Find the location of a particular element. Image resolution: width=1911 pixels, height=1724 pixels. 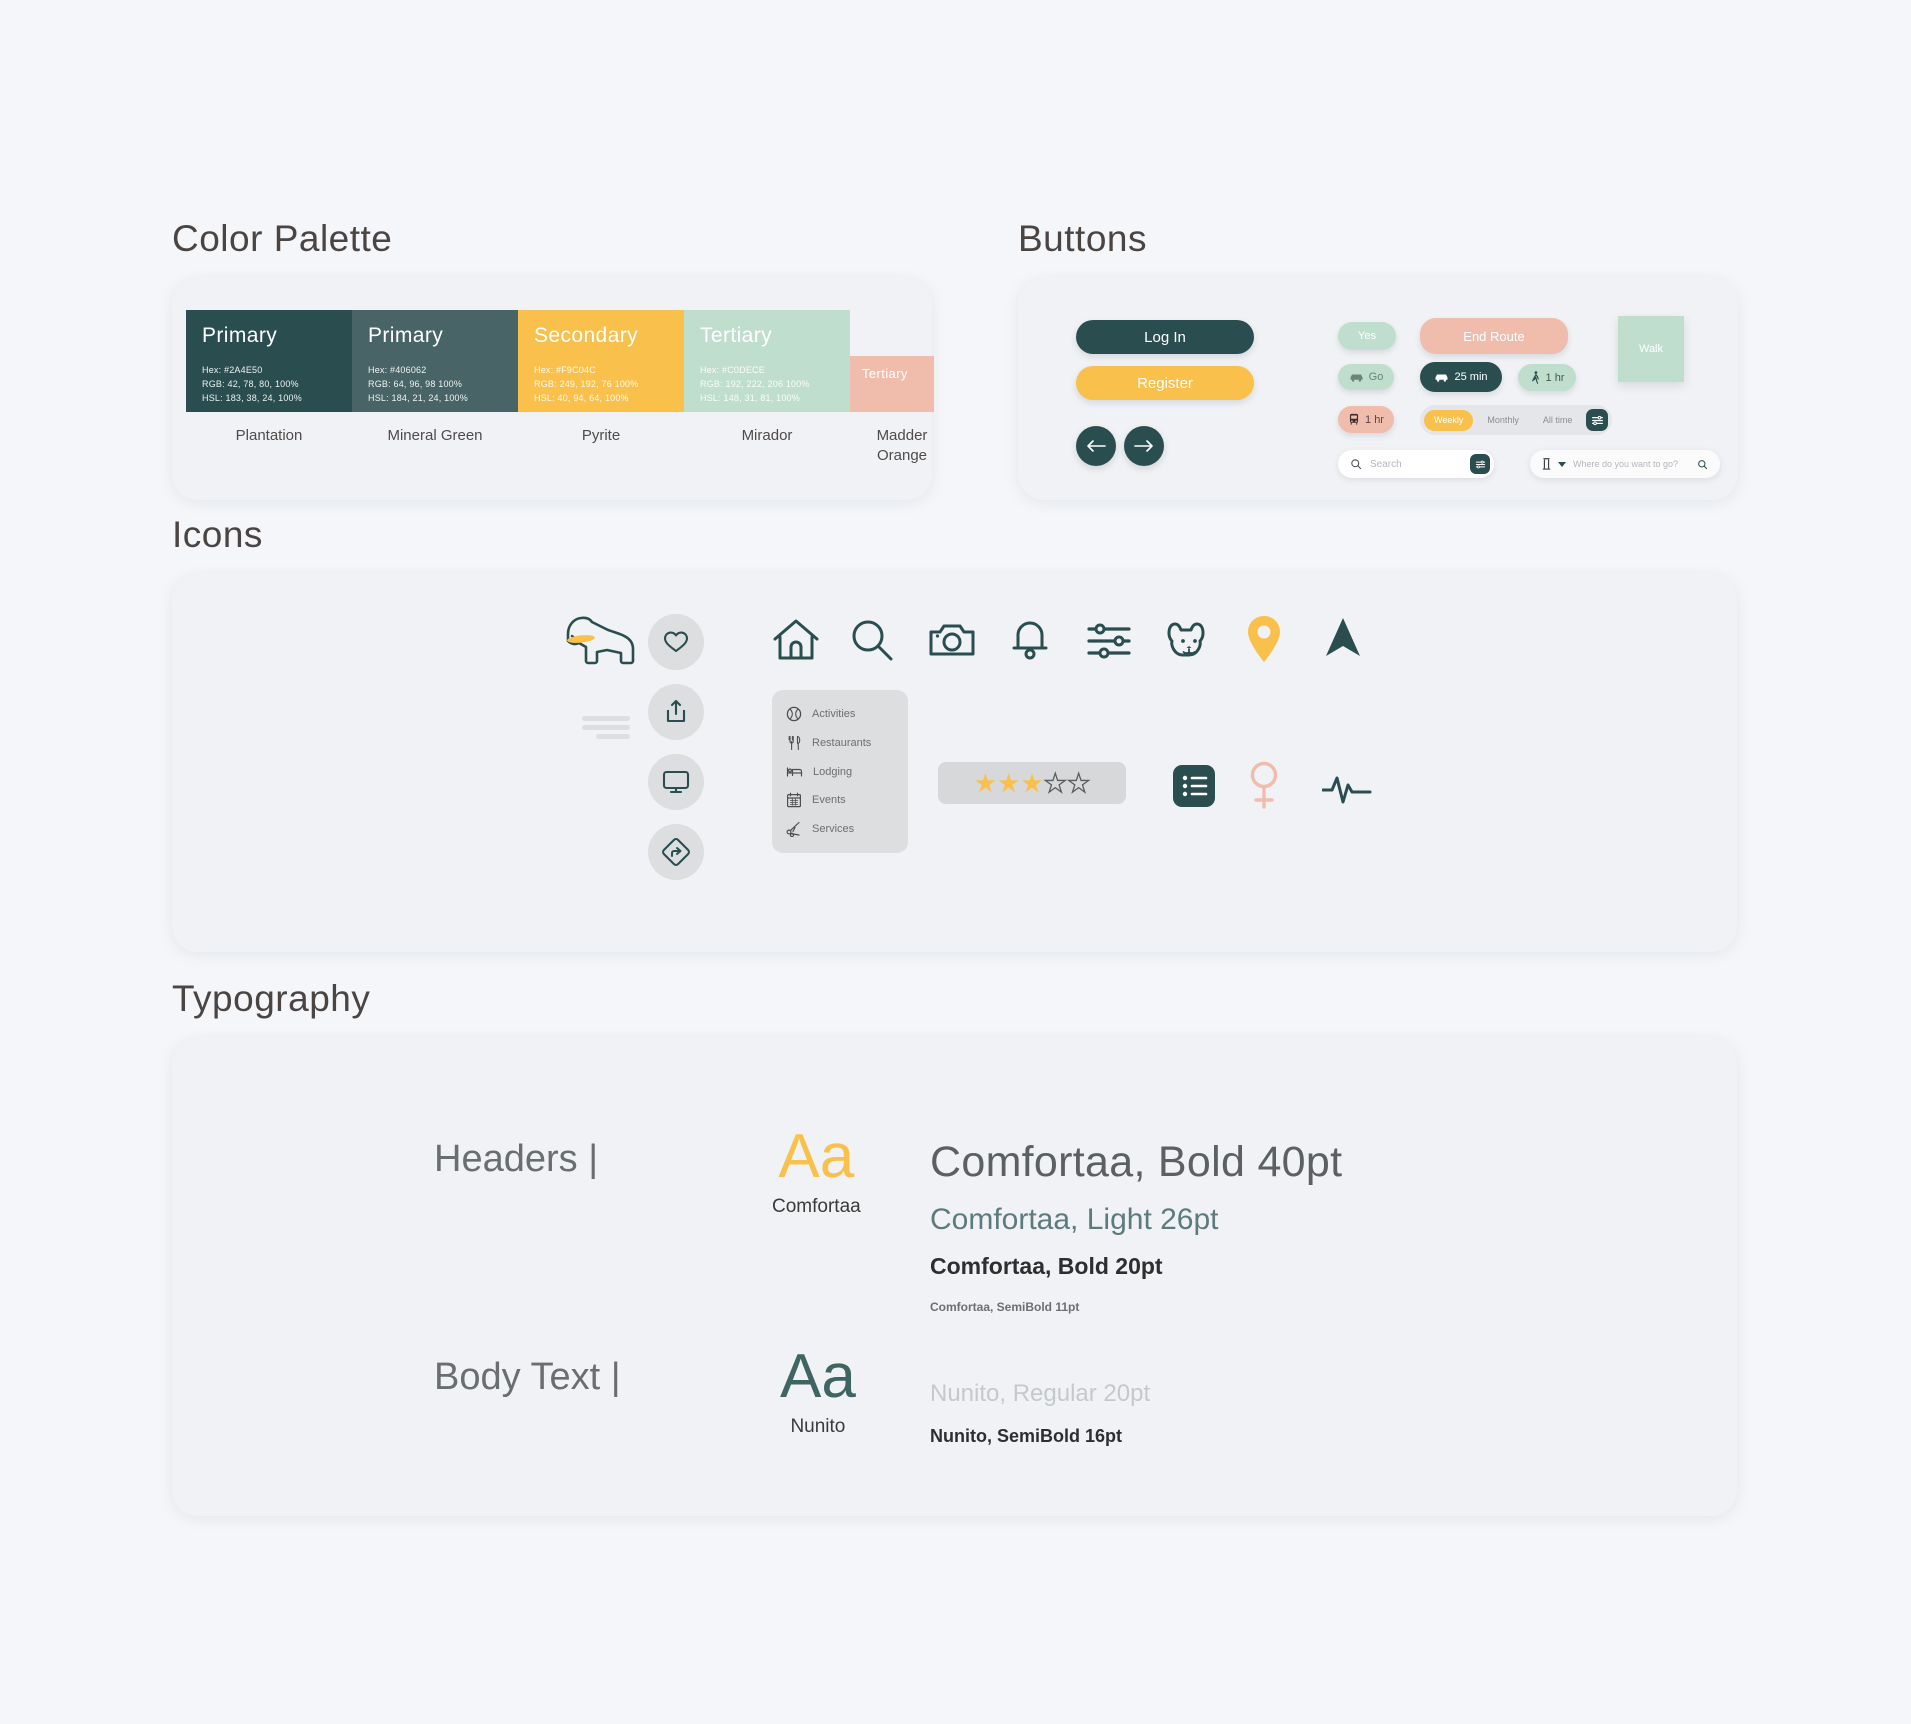

bell-icon is located at coordinates (1030, 641).